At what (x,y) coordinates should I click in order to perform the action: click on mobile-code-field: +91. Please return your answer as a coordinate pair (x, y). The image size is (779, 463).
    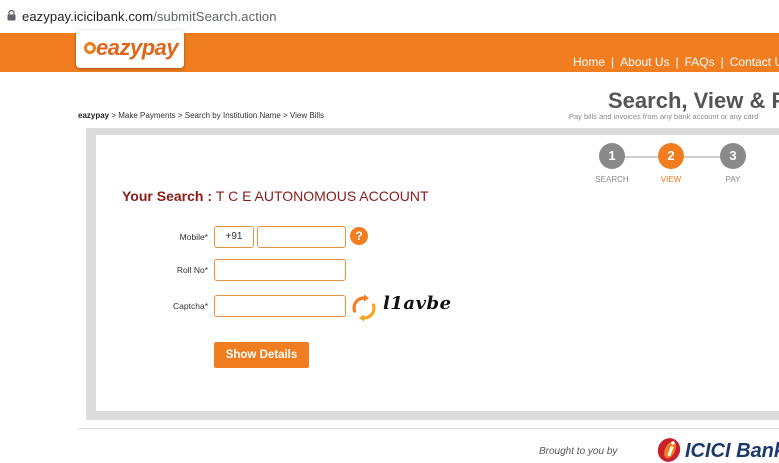
    Looking at the image, I should click on (234, 237).